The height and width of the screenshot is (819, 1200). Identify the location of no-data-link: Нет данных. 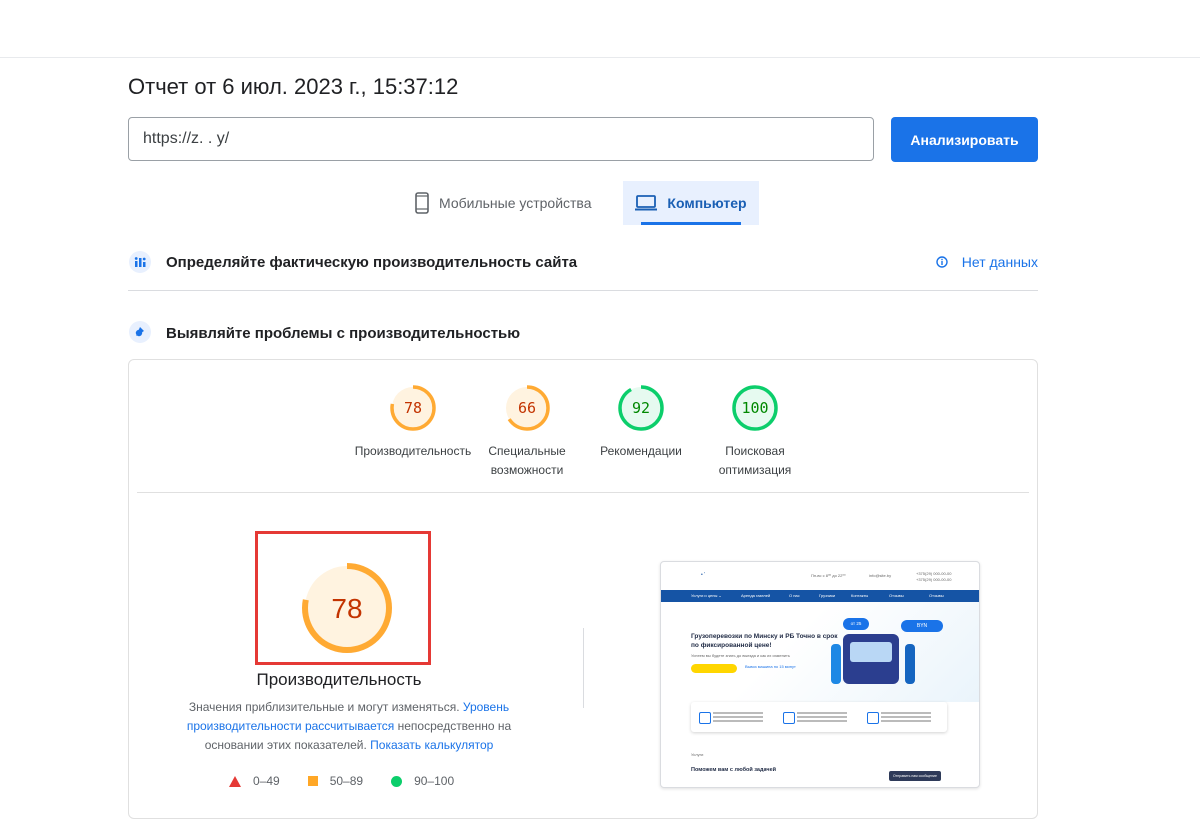
(987, 262).